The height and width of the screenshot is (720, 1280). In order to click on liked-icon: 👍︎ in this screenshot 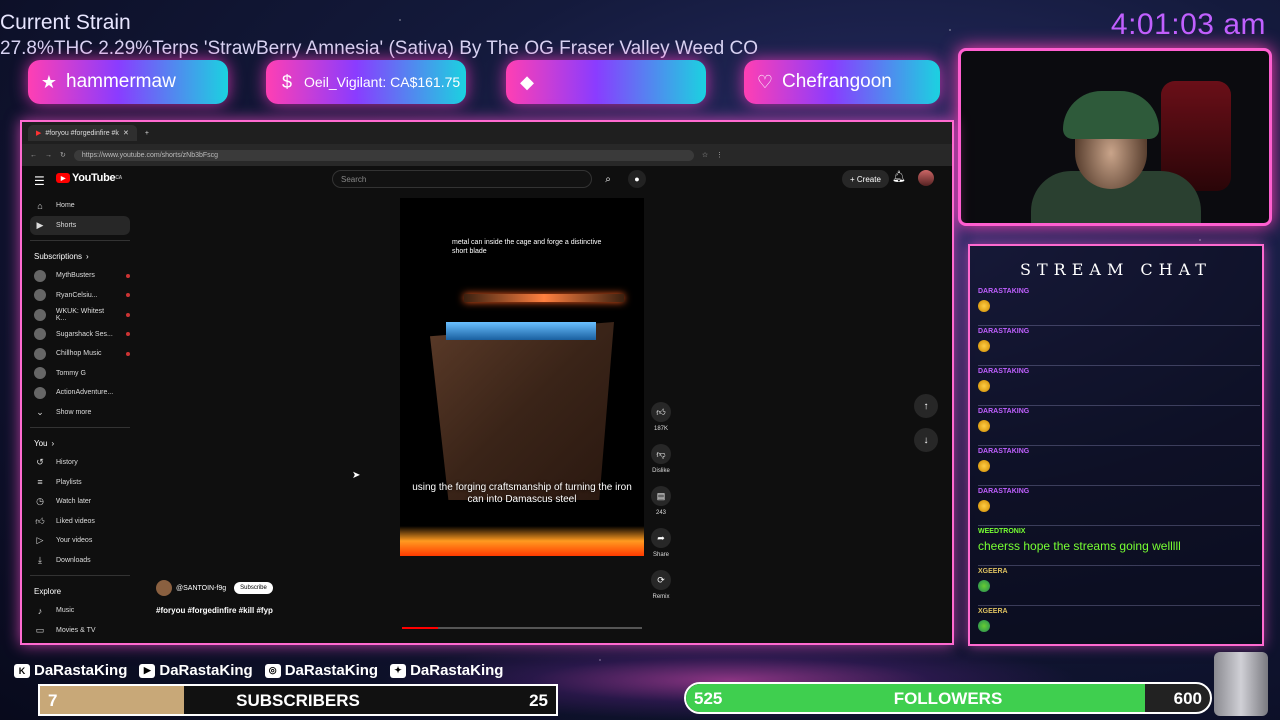, I will do `click(40, 520)`.